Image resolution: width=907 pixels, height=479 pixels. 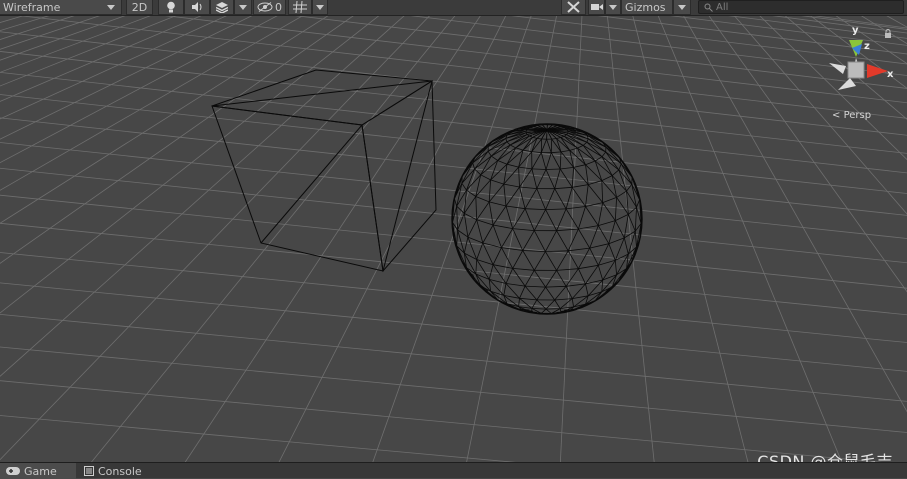 I want to click on tools-toggle, so click(x=573, y=7).